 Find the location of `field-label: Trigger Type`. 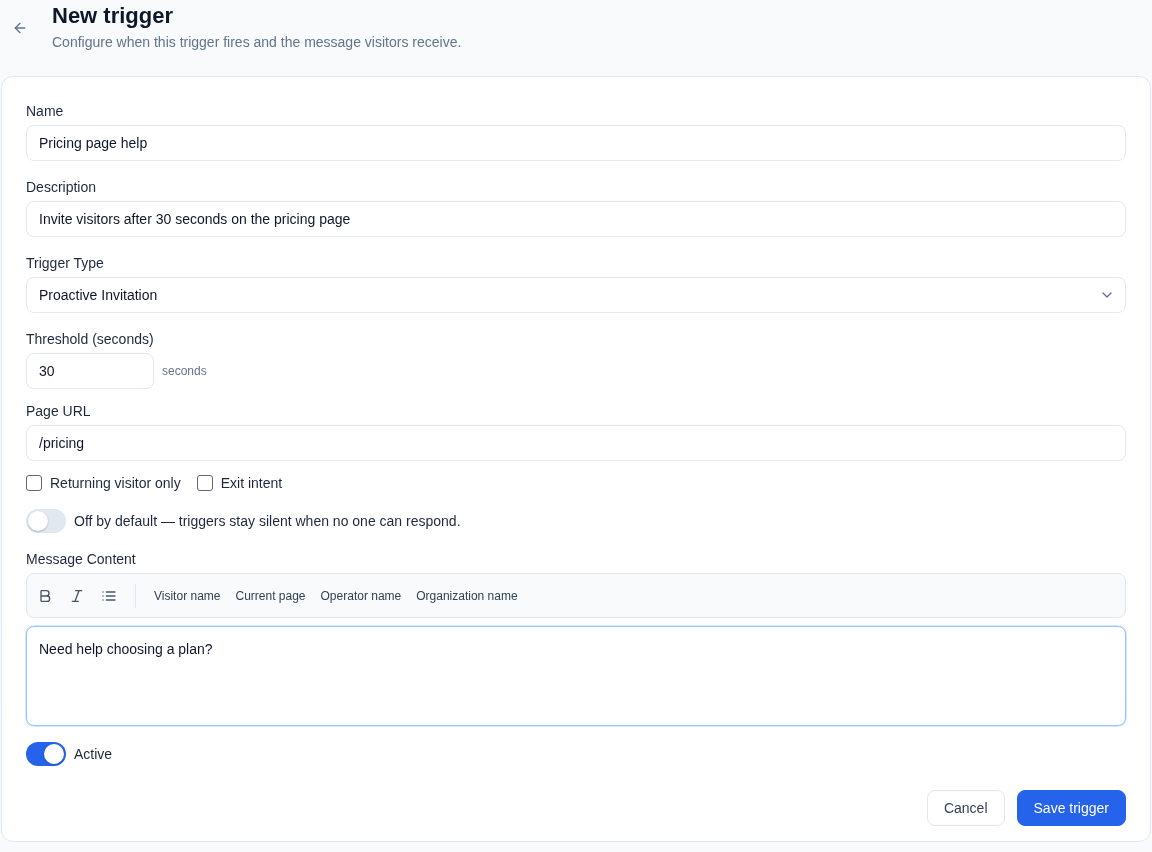

field-label: Trigger Type is located at coordinates (65, 263).